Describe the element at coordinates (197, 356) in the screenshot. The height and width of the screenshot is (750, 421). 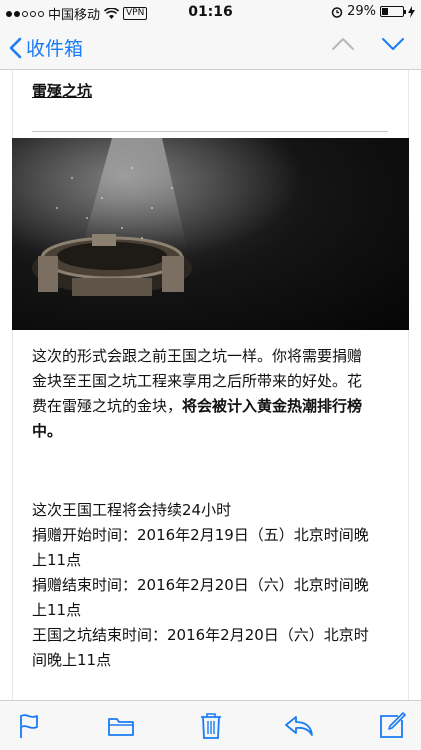
I see `paragraph-line: 这次的形式会跟之前王国之坑一样。你将需要捐赠` at that location.